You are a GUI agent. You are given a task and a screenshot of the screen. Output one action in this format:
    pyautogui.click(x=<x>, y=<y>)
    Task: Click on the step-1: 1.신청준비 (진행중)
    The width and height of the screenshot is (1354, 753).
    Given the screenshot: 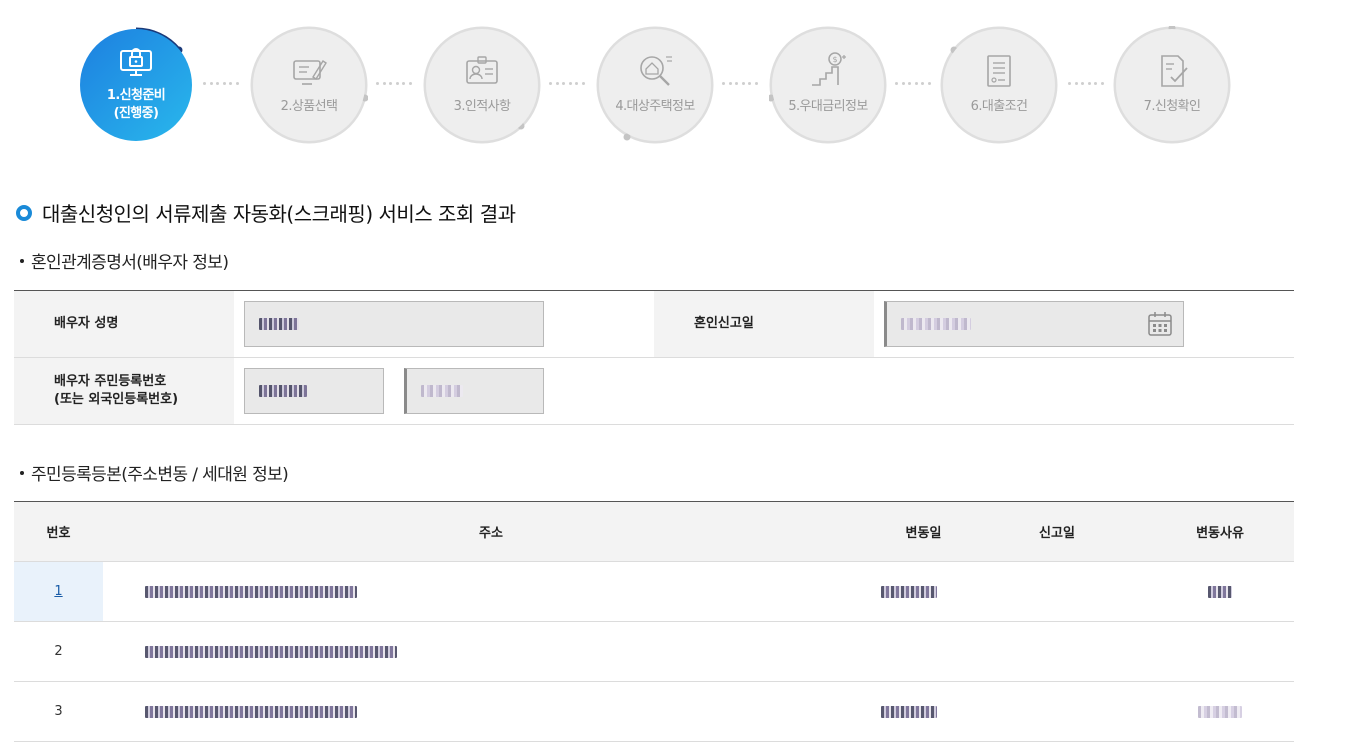 What is the action you would take?
    pyautogui.click(x=136, y=85)
    